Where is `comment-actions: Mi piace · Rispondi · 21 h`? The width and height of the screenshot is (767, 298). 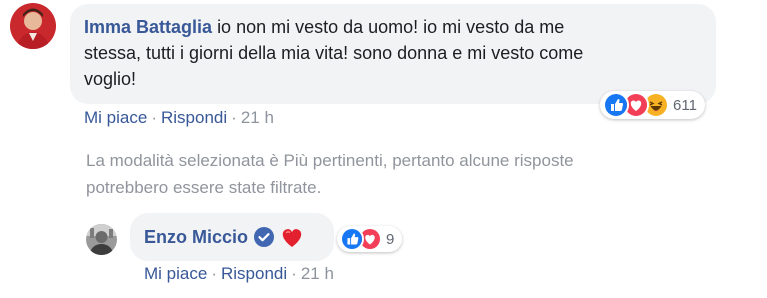
comment-actions: Mi piace · Rispondi · 21 h is located at coordinates (179, 118).